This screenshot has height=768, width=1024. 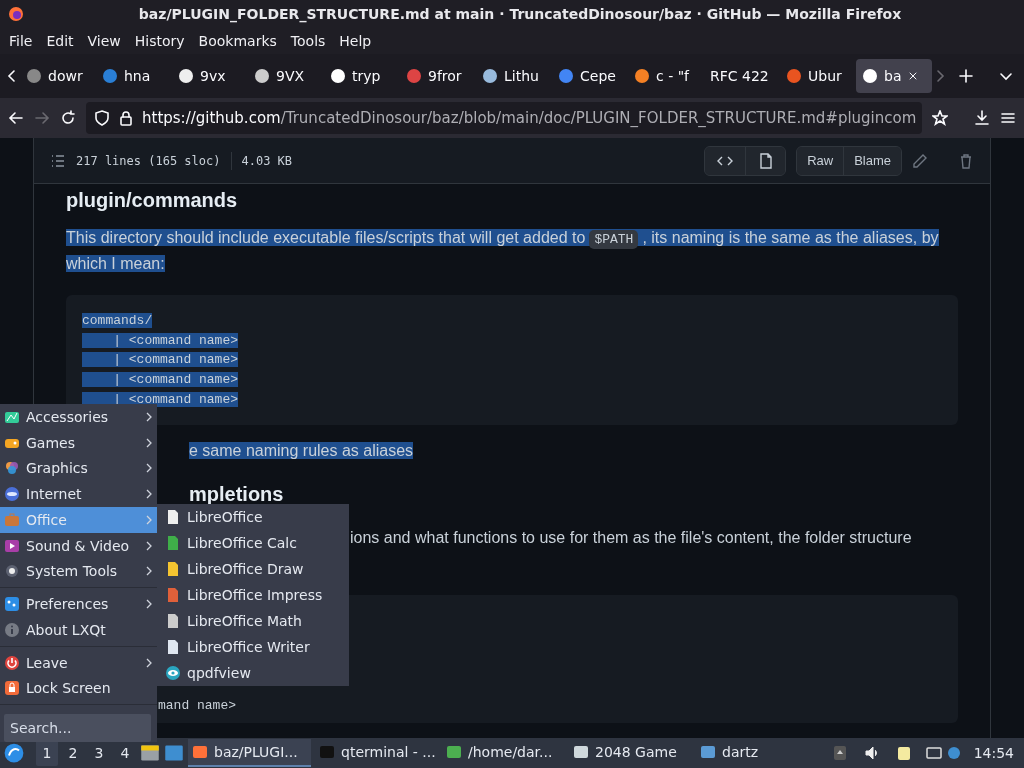 I want to click on menu-item: About LXQt, so click(x=78, y=630).